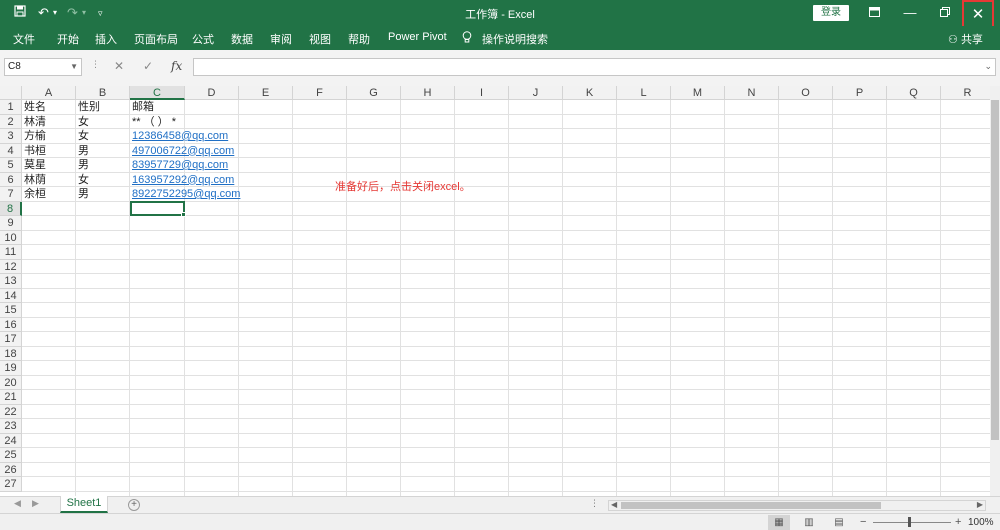  Describe the element at coordinates (751, 505) in the screenshot. I see `horizontal-scroll-thumb` at that location.